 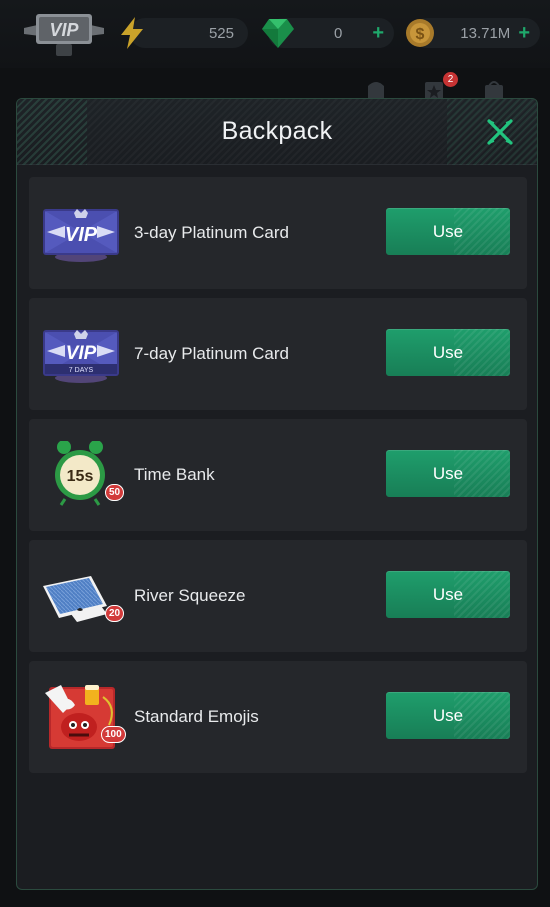 What do you see at coordinates (278, 717) in the screenshot?
I see `list-item: 100 Standard Emojis Use` at bounding box center [278, 717].